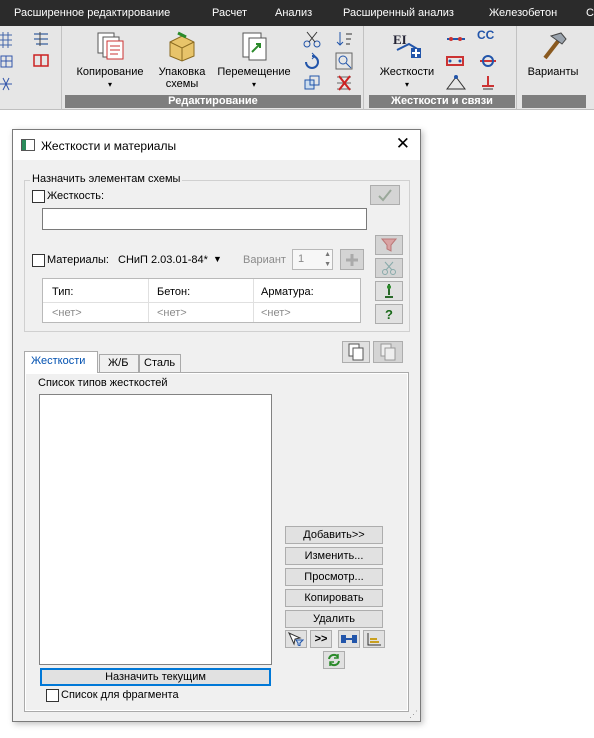 The image size is (594, 738). What do you see at coordinates (454, 61) in the screenshot?
I see `link-chain-icon` at bounding box center [454, 61].